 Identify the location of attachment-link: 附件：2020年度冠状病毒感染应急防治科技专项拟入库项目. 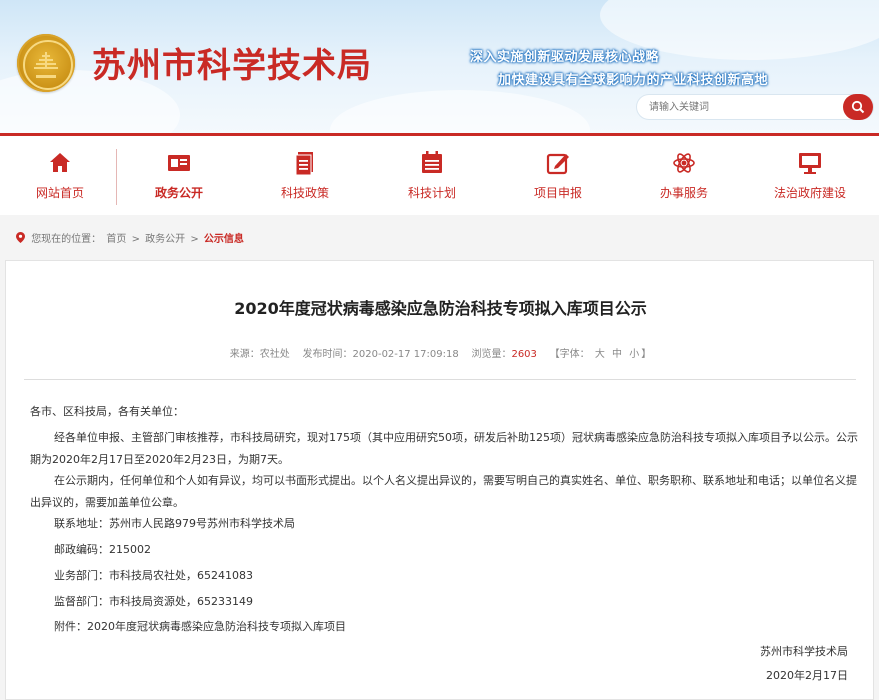
(445, 627).